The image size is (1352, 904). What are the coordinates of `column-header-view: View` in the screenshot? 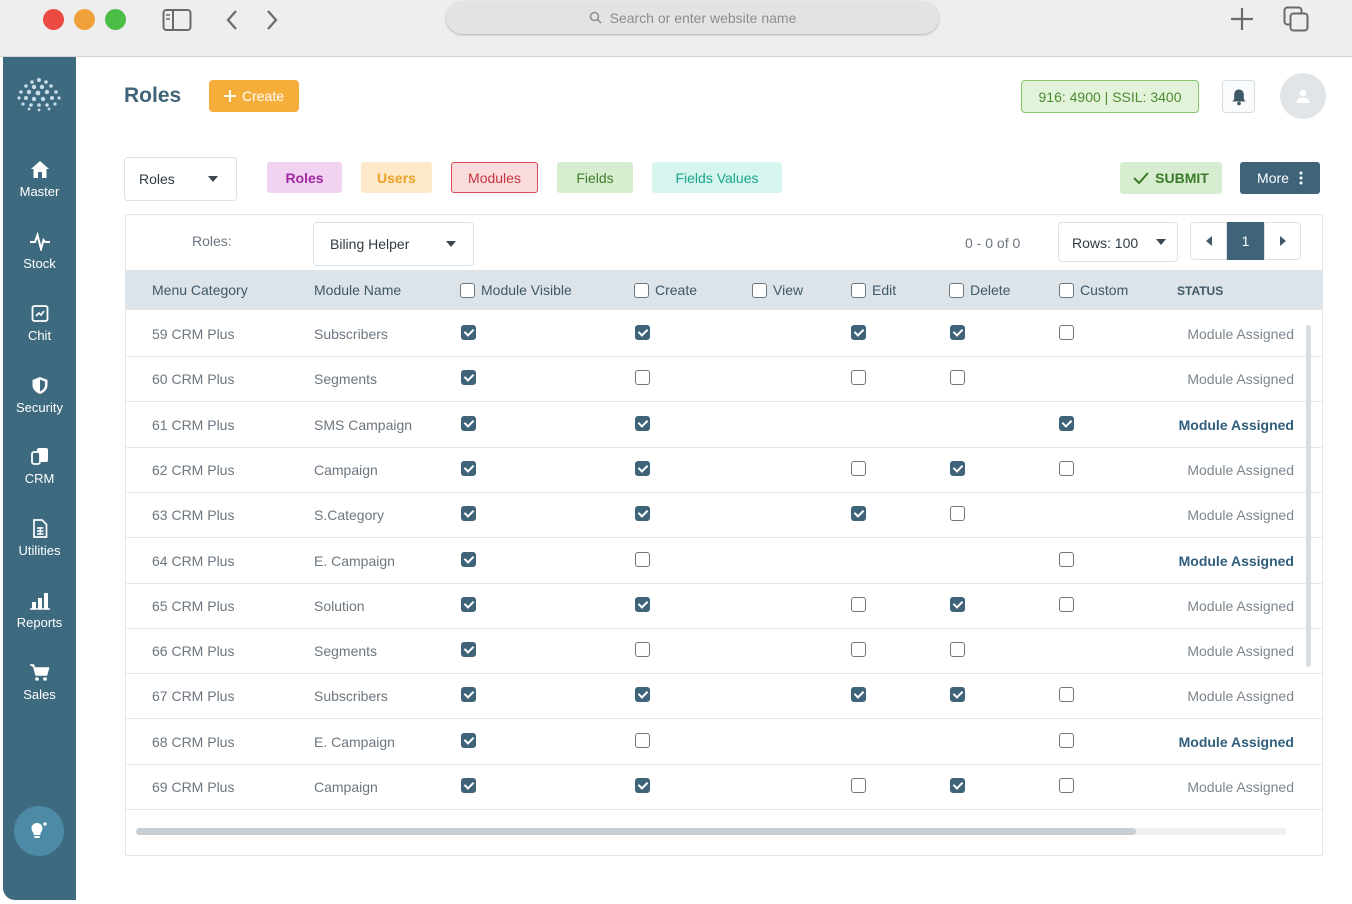 It's located at (777, 290).